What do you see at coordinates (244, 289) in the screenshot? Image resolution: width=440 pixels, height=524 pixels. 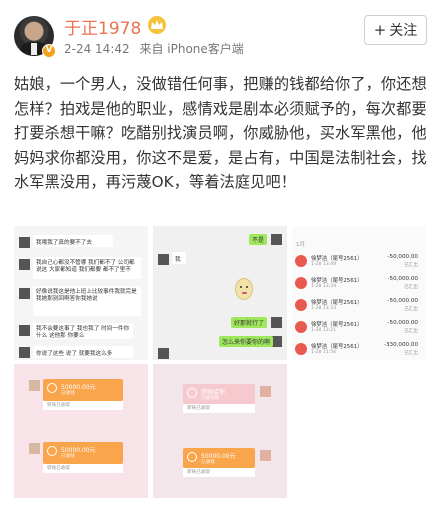 I see `emoji-face-icon` at bounding box center [244, 289].